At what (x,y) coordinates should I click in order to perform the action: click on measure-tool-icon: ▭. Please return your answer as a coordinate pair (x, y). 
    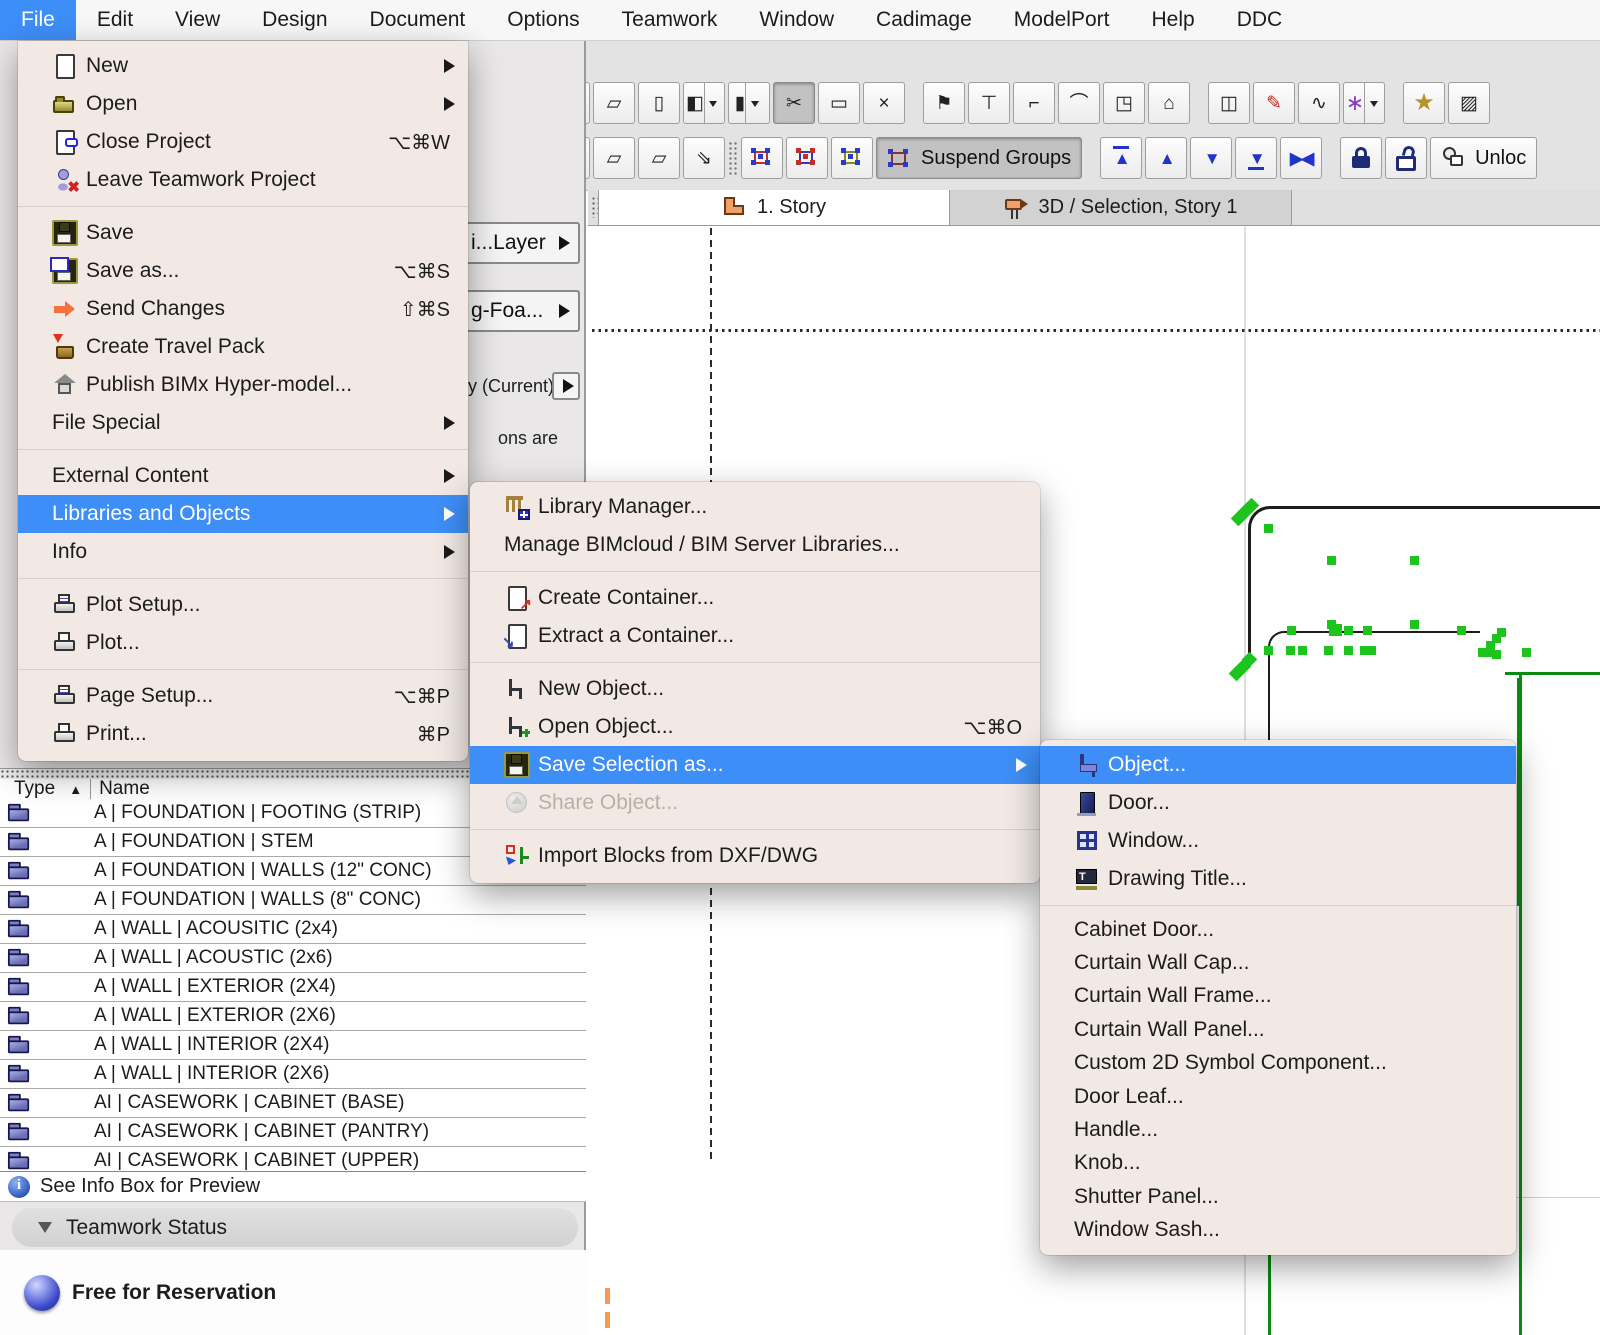
    Looking at the image, I should click on (839, 103).